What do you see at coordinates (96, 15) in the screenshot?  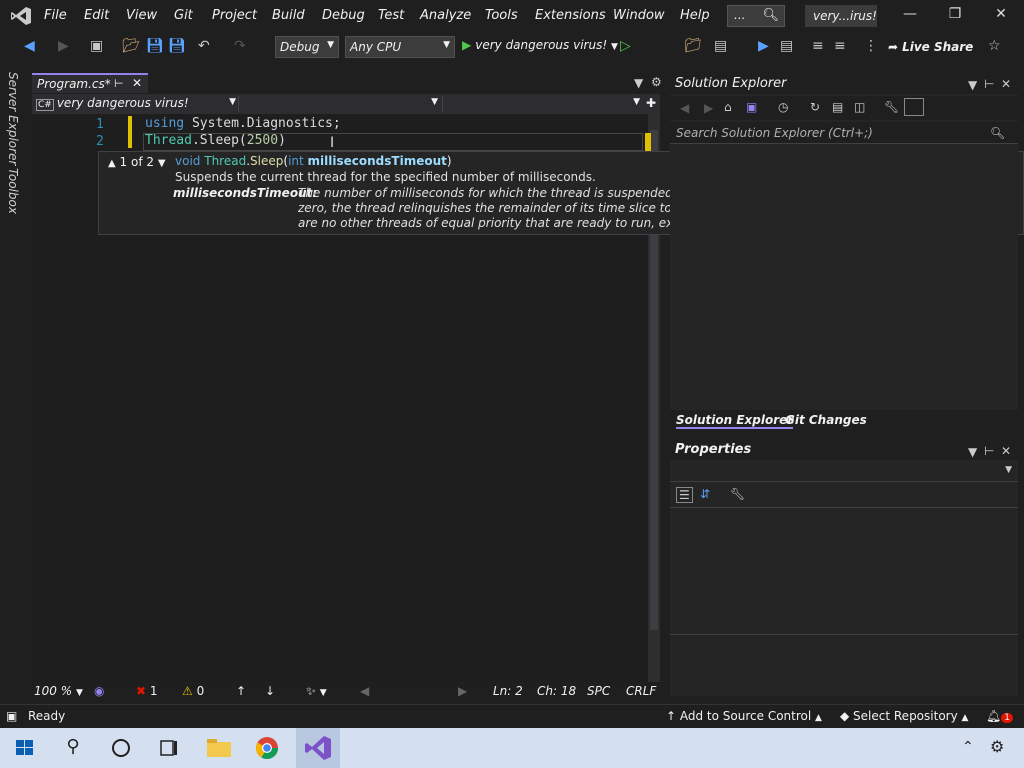 I see `menu-edit: Edit` at bounding box center [96, 15].